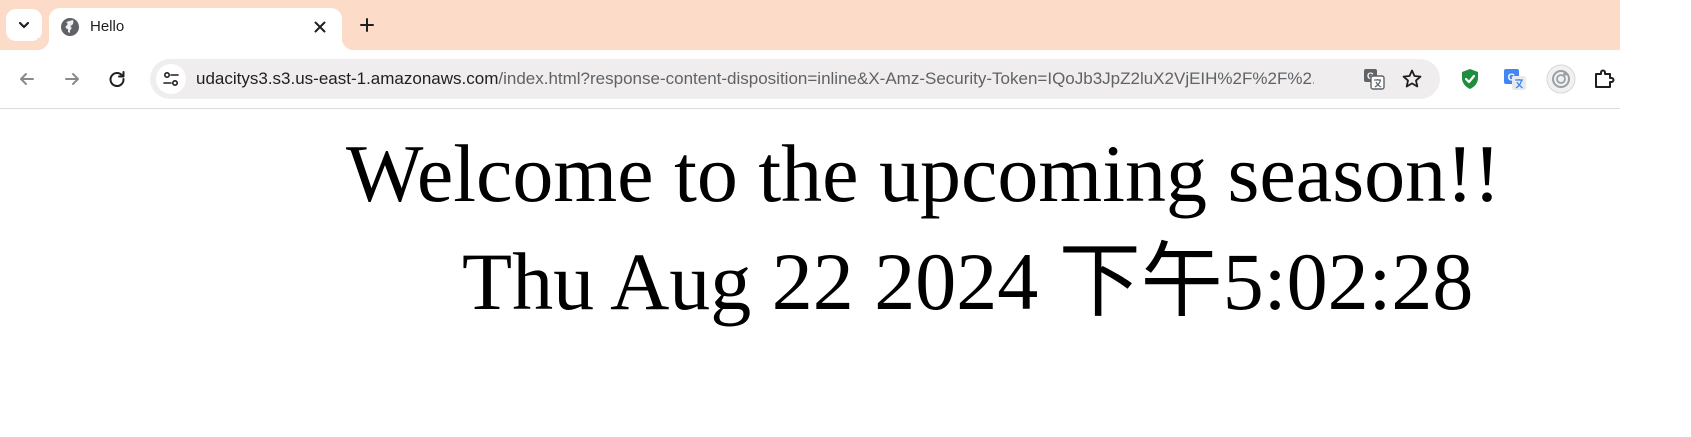 The image size is (1691, 437). I want to click on tab-strip: Hello, so click(810, 25).